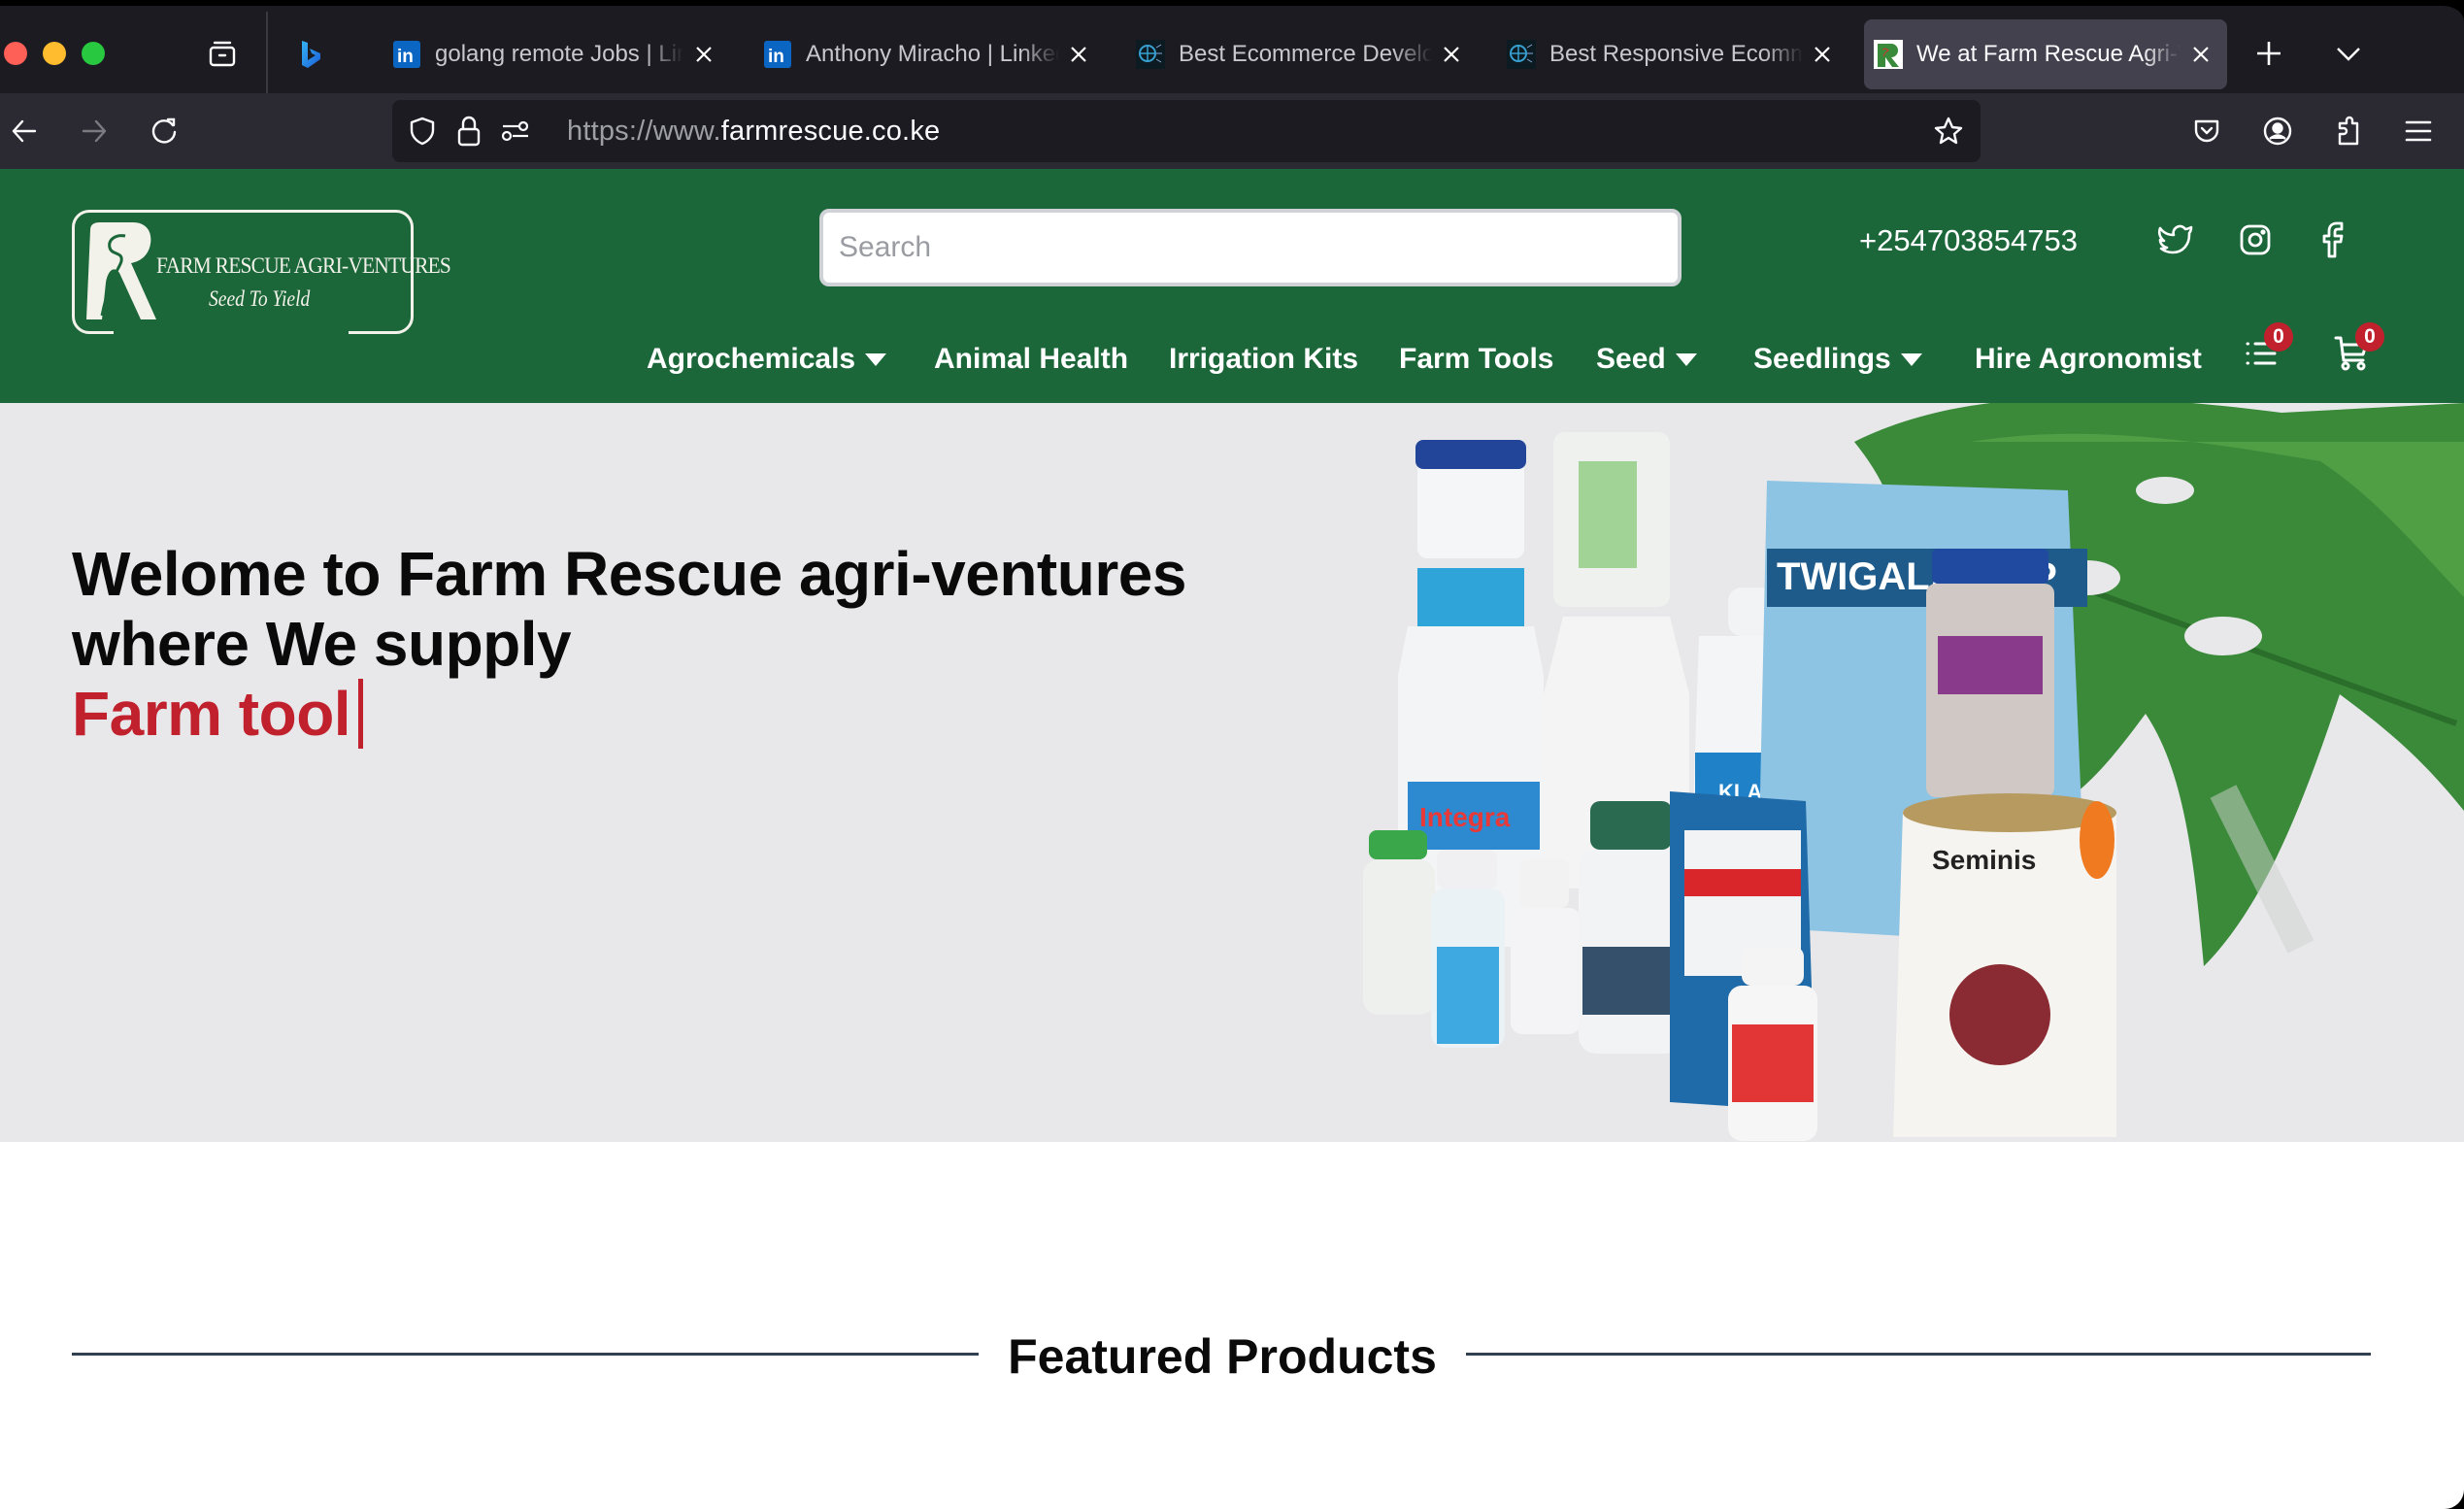 The image size is (2464, 1509). I want to click on featured-products-heading: Featured Products, so click(1222, 1356).